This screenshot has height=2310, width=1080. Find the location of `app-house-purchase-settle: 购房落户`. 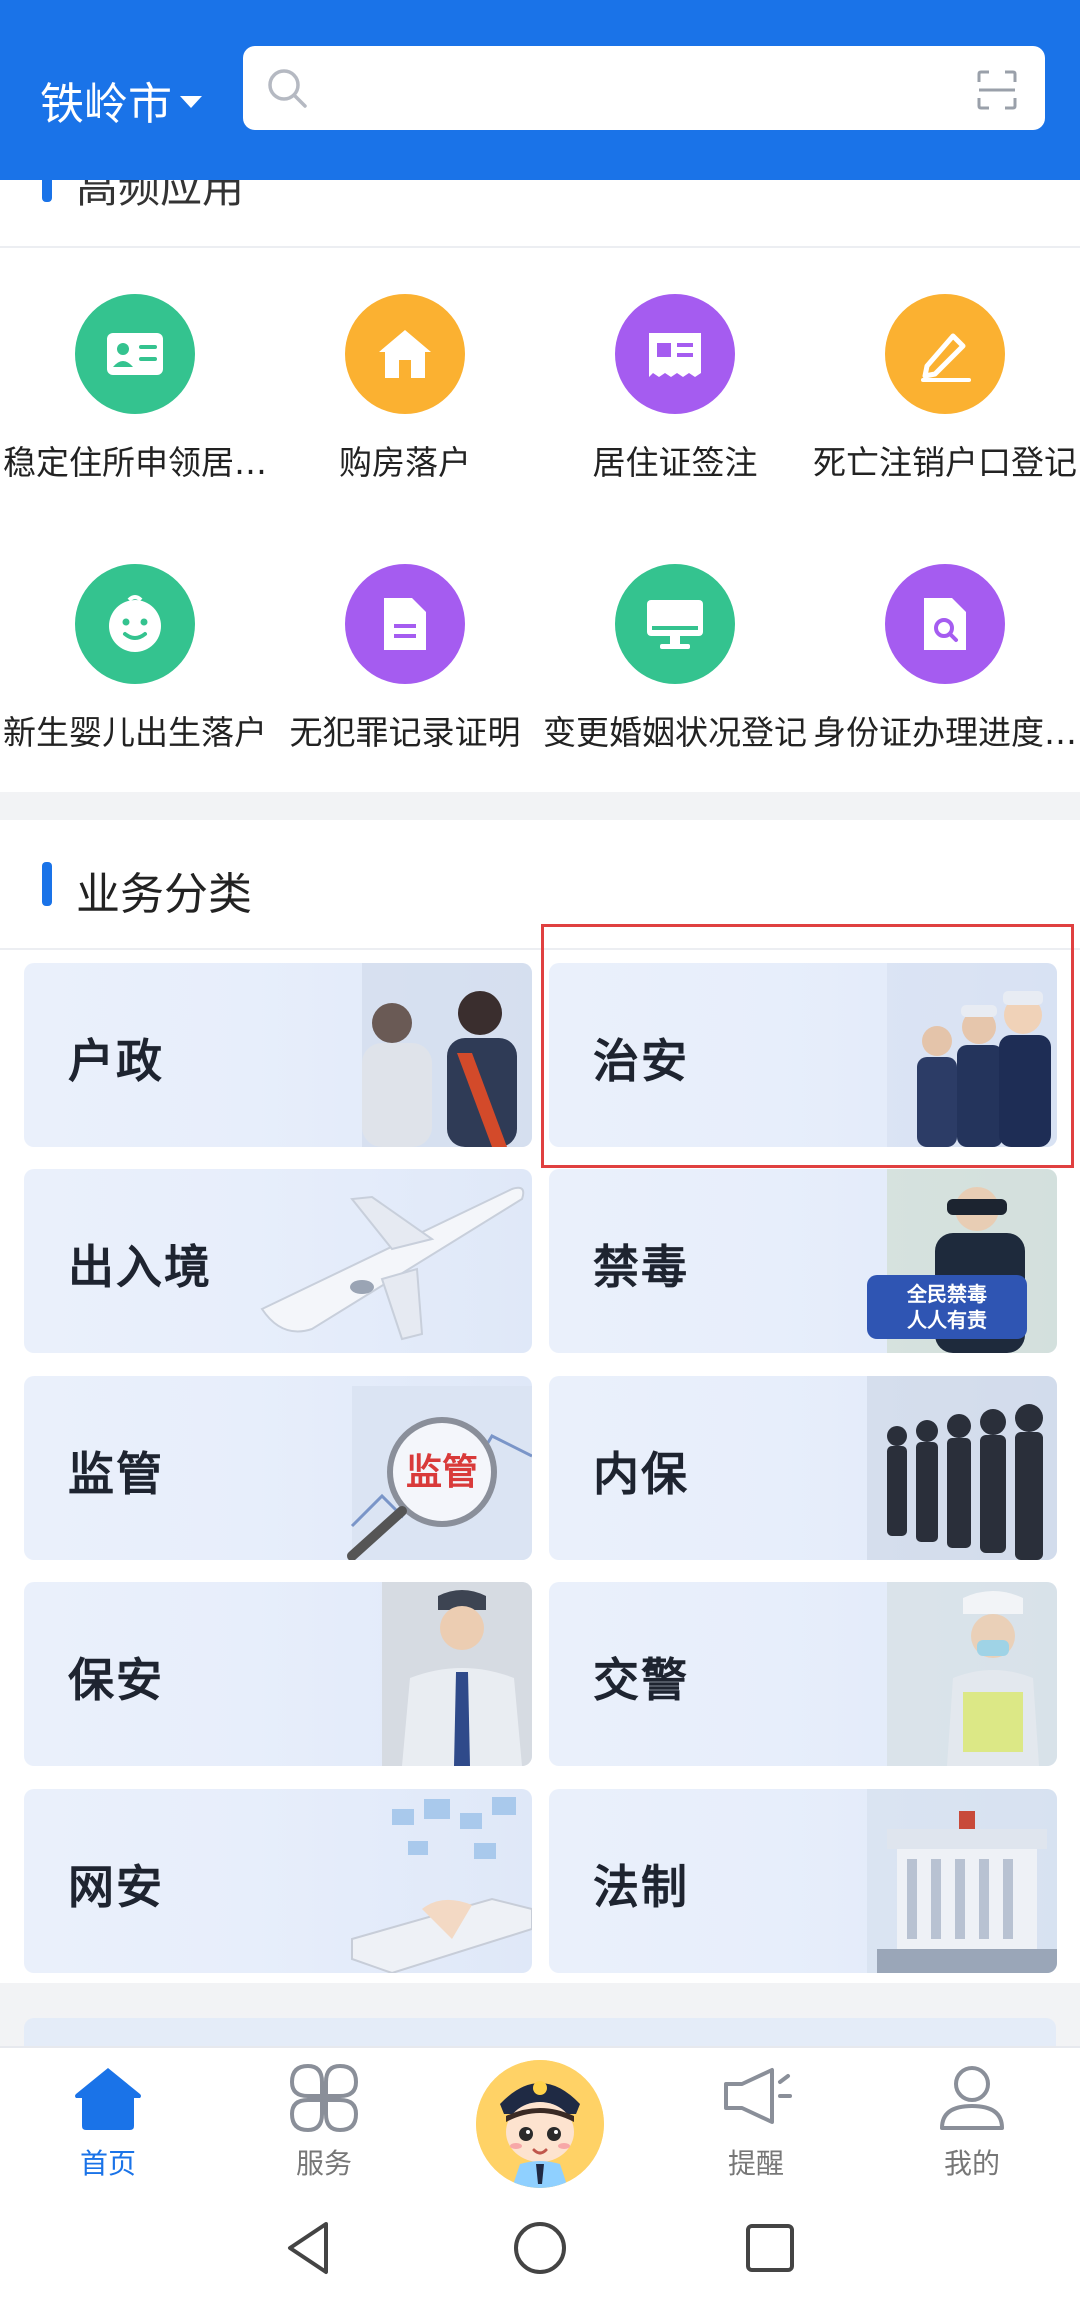

app-house-purchase-settle: 购房落户 is located at coordinates (405, 389).